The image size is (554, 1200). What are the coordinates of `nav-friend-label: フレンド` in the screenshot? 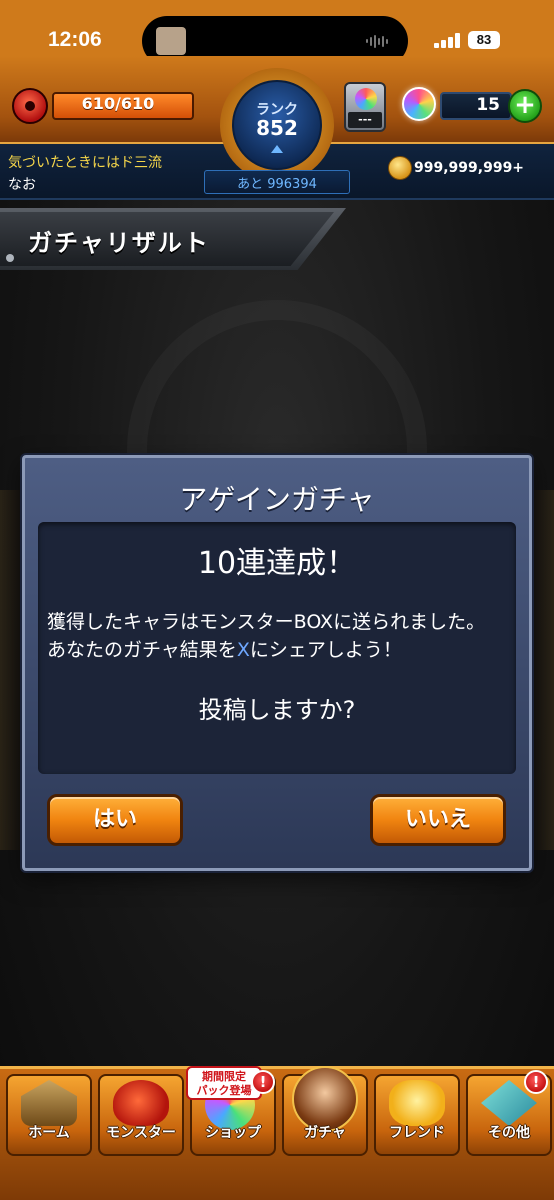 It's located at (417, 1133).